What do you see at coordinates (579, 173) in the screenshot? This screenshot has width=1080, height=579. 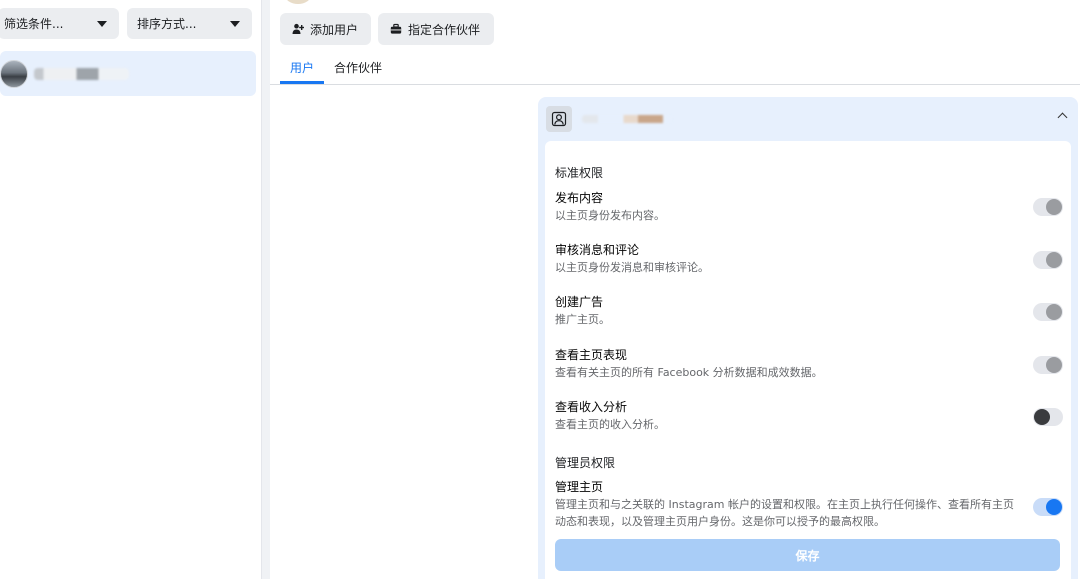 I see `standard-permissions-title: 标准权限` at bounding box center [579, 173].